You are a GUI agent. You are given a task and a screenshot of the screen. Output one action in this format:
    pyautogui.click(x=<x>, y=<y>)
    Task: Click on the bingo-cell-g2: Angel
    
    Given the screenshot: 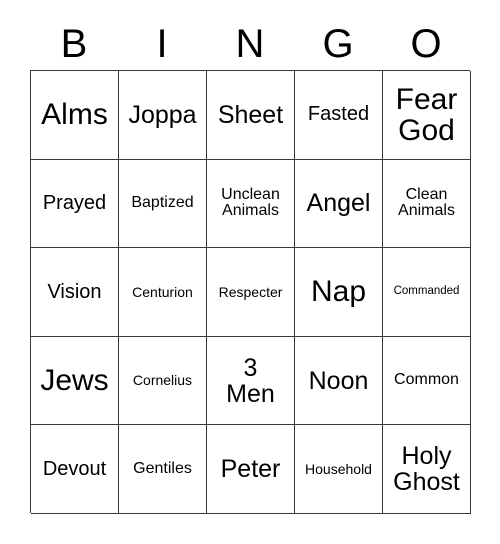 What is the action you would take?
    pyautogui.click(x=339, y=204)
    